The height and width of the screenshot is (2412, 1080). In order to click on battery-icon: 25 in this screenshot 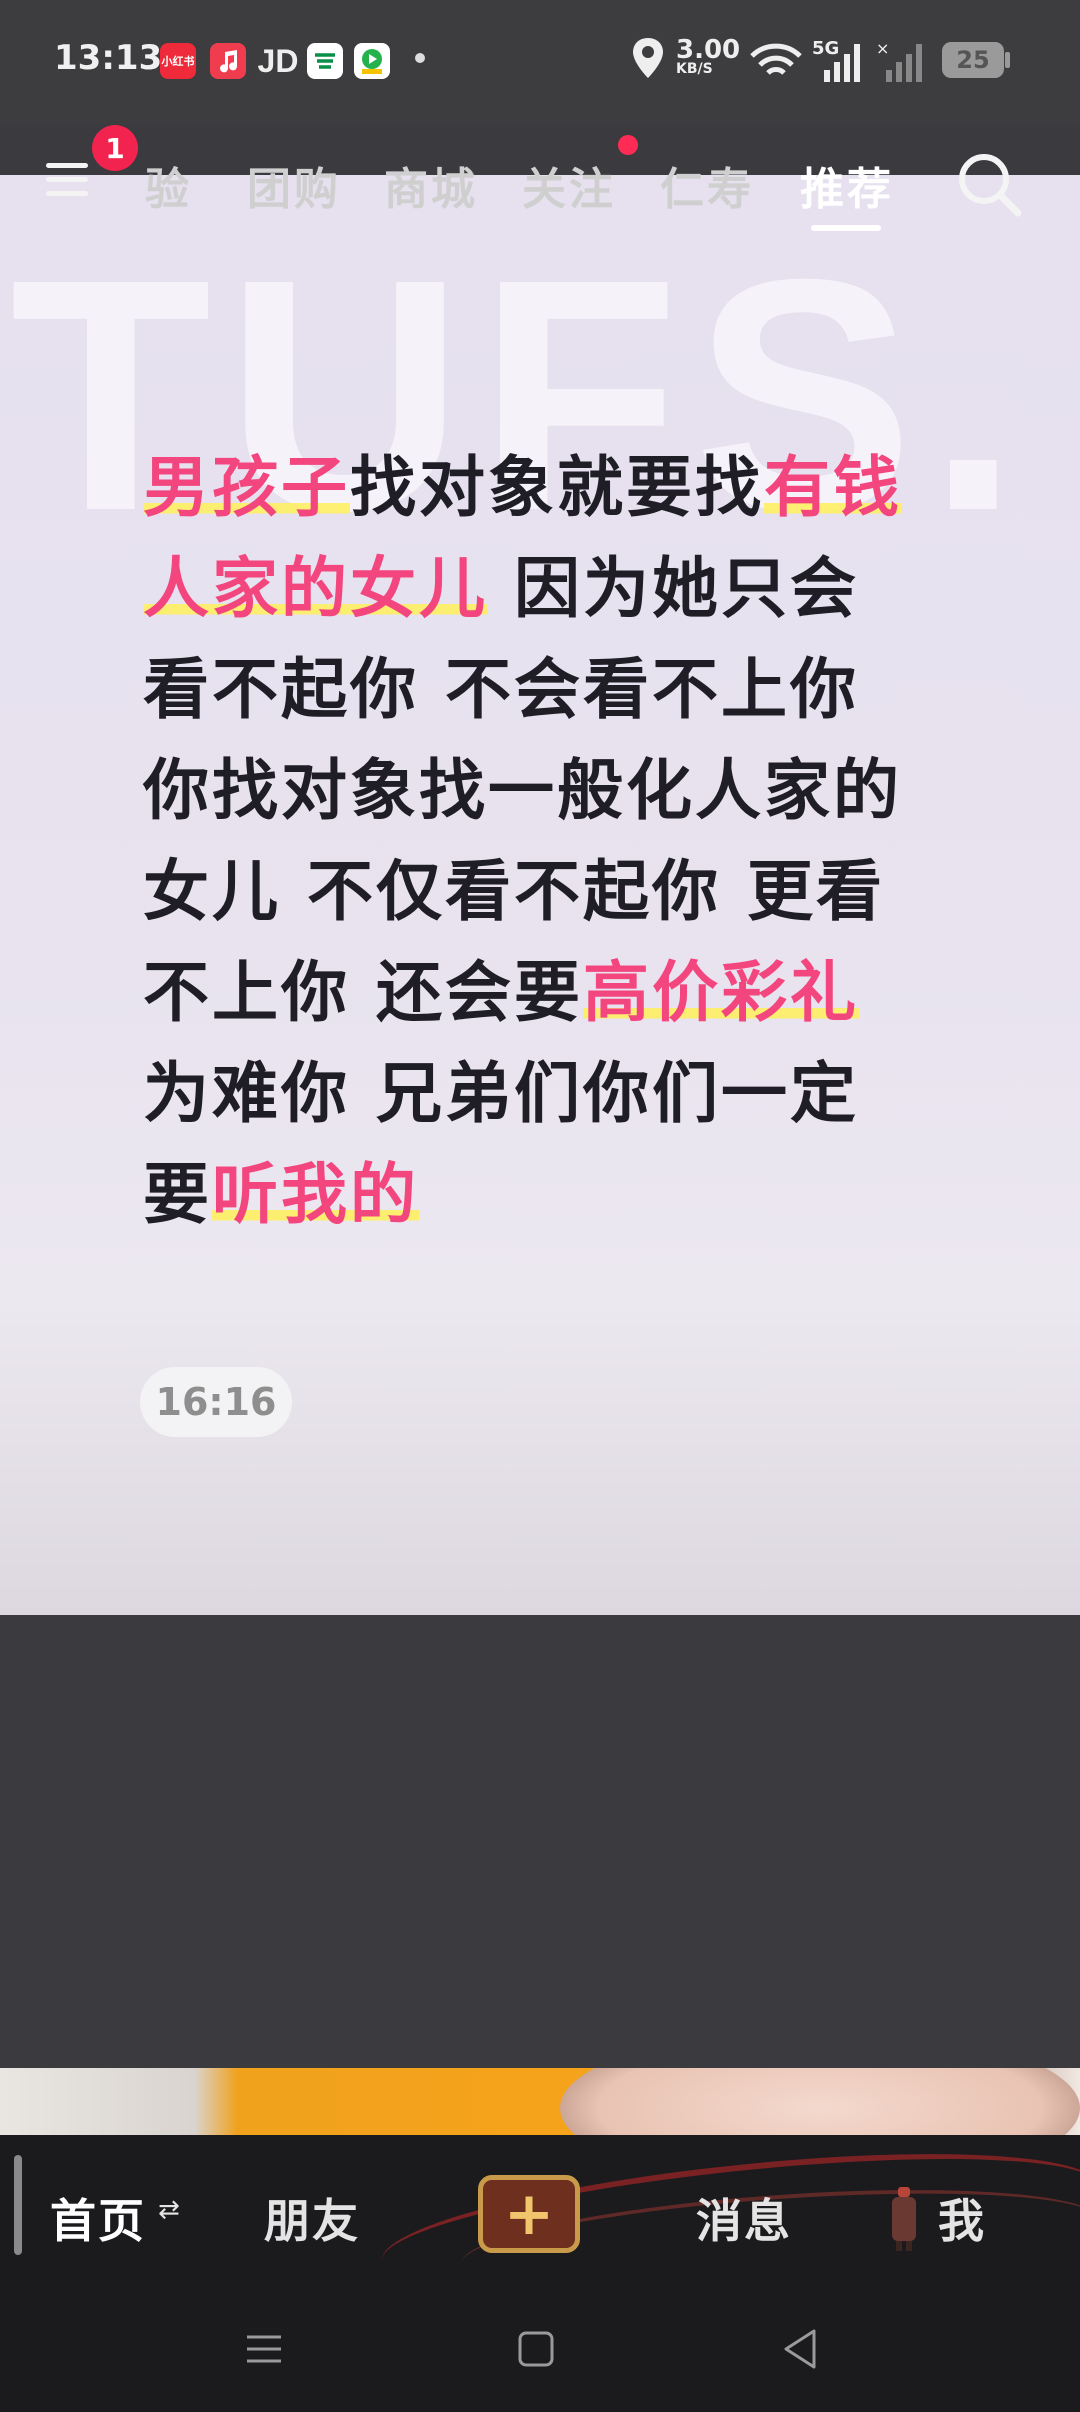, I will do `click(973, 60)`.